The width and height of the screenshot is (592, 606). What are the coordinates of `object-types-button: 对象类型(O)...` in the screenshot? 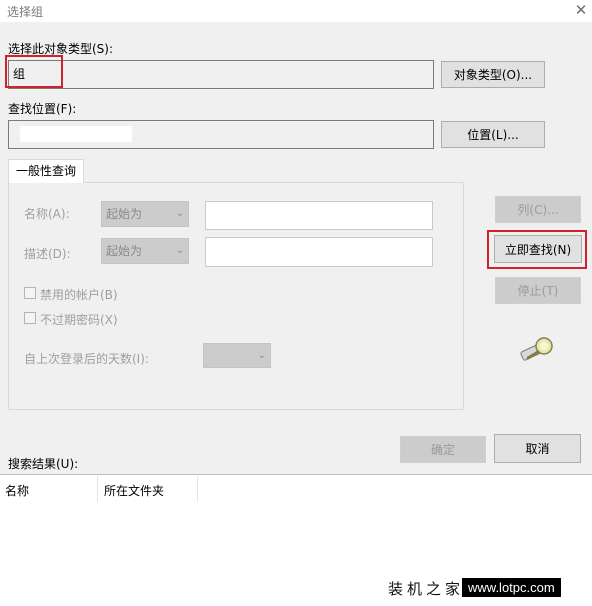 It's located at (493, 74).